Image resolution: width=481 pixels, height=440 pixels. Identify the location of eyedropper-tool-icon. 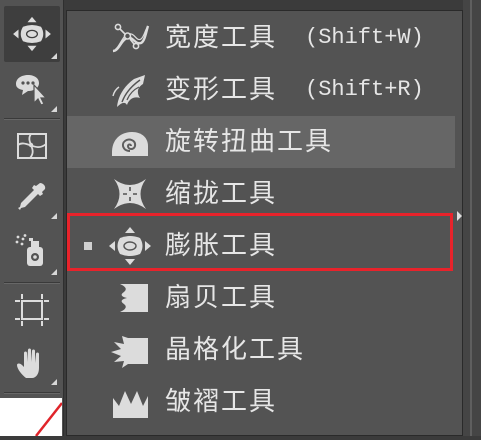
(32, 196).